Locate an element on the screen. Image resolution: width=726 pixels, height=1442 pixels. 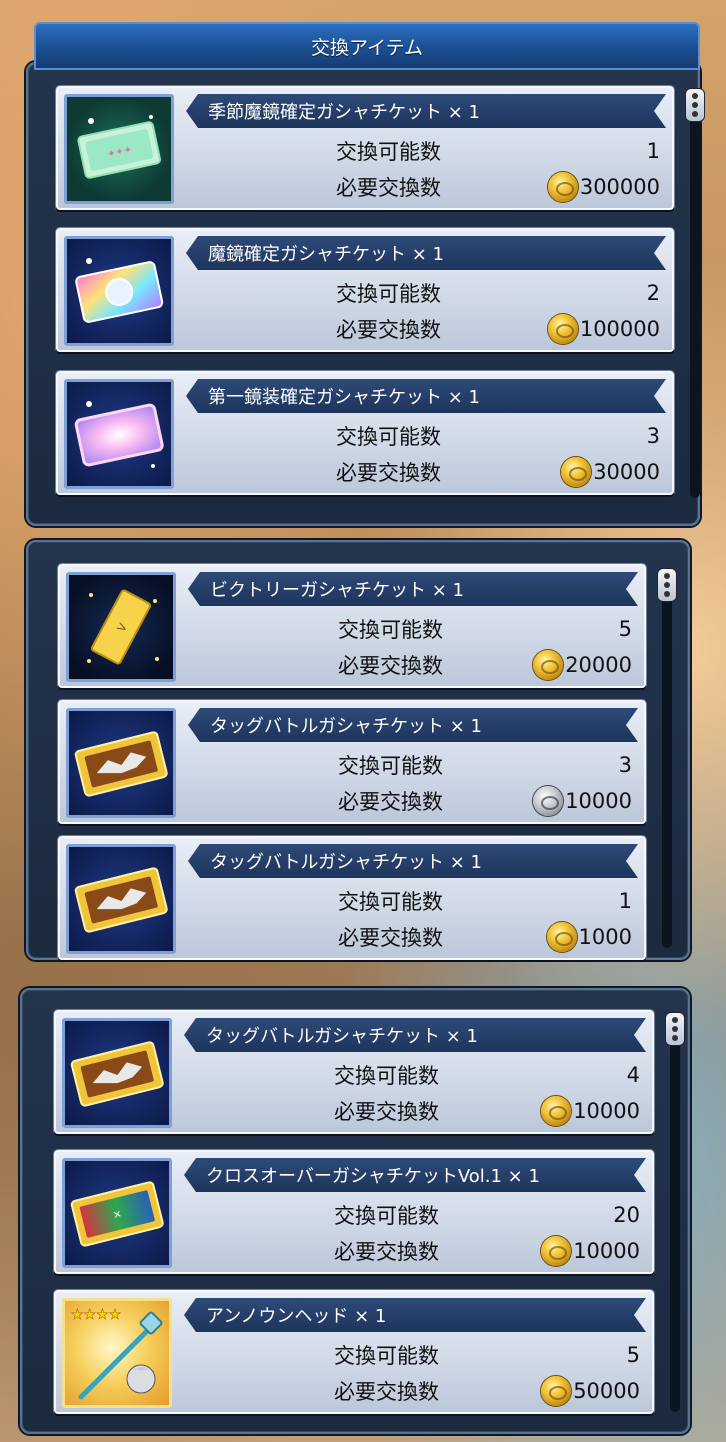
item-name: 魔鏡確定ガシャチケット × 1 is located at coordinates (426, 253).